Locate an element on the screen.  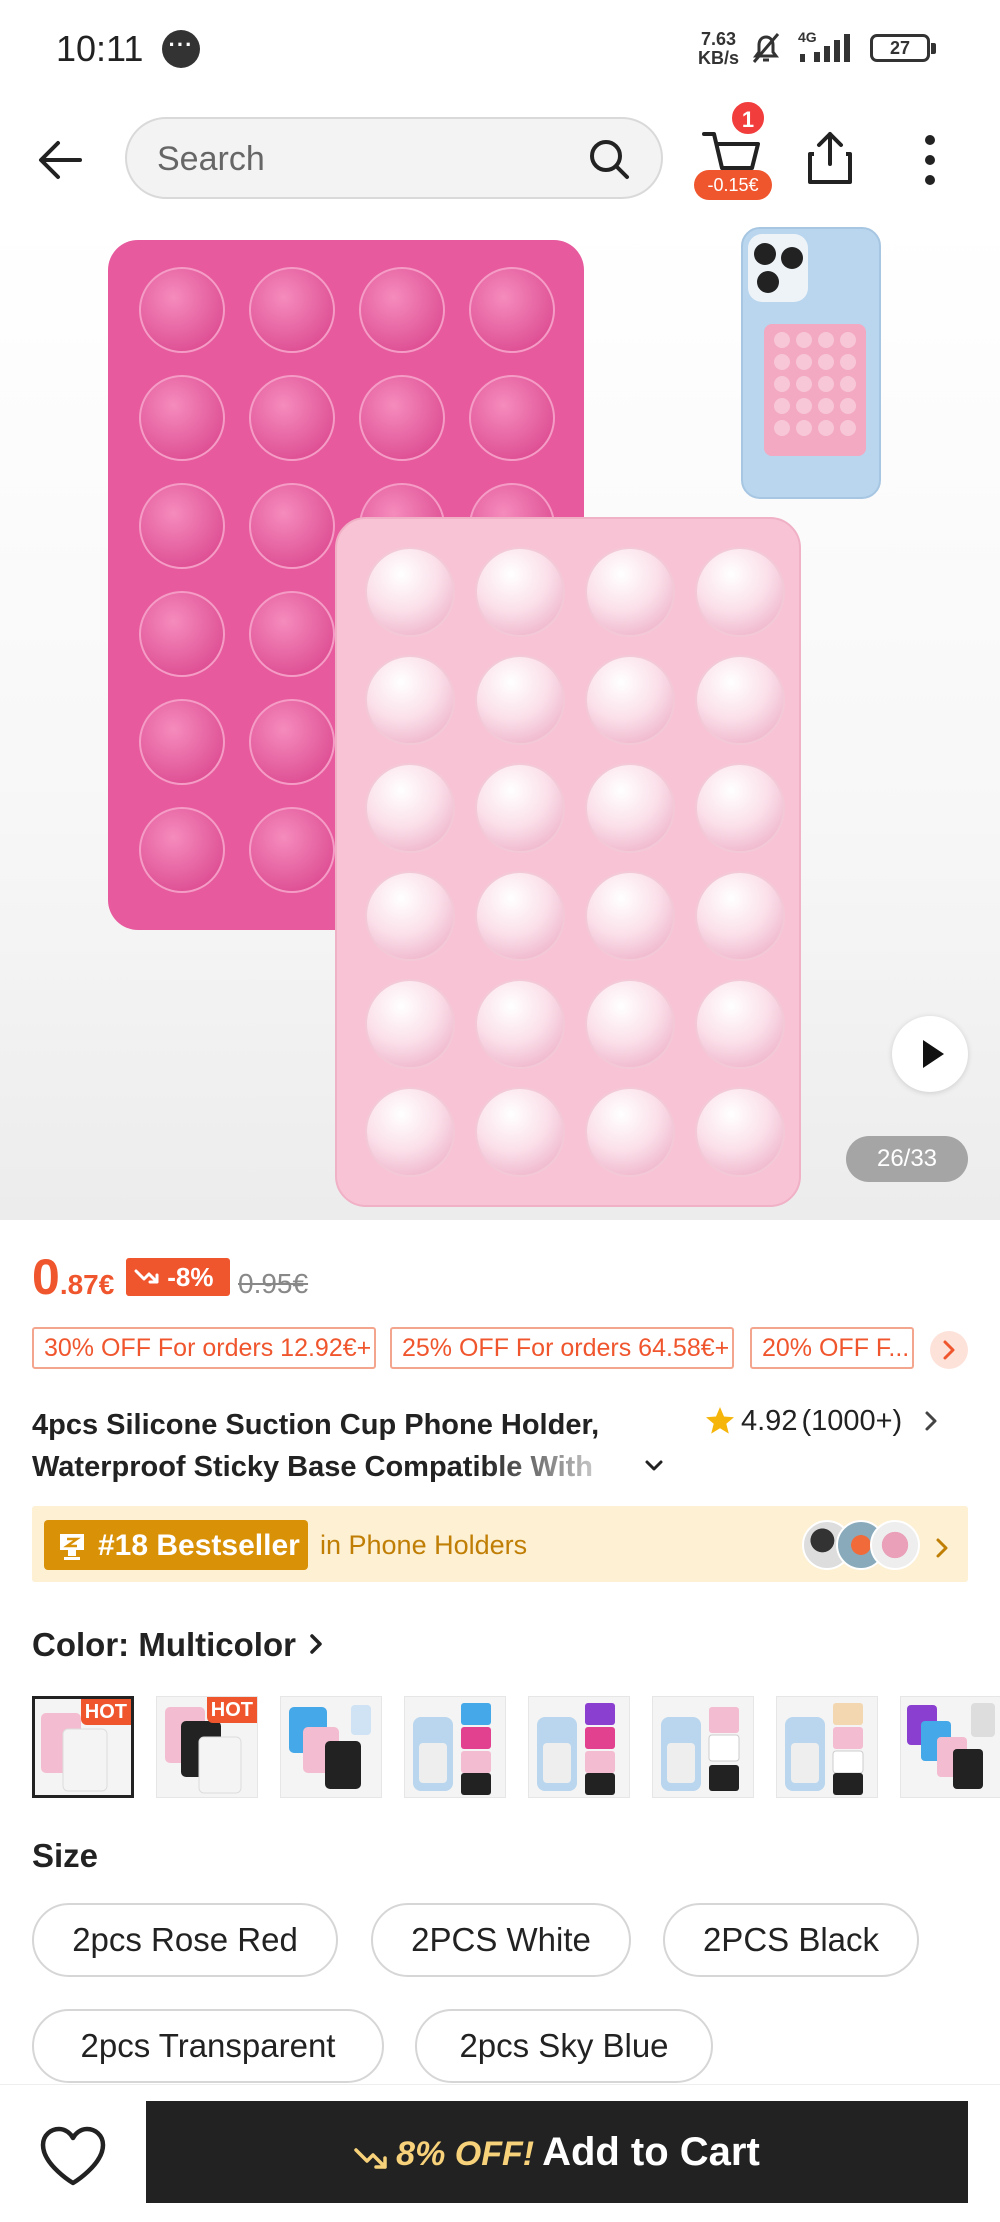
size-option: 2PCS Black is located at coordinates (791, 1940).